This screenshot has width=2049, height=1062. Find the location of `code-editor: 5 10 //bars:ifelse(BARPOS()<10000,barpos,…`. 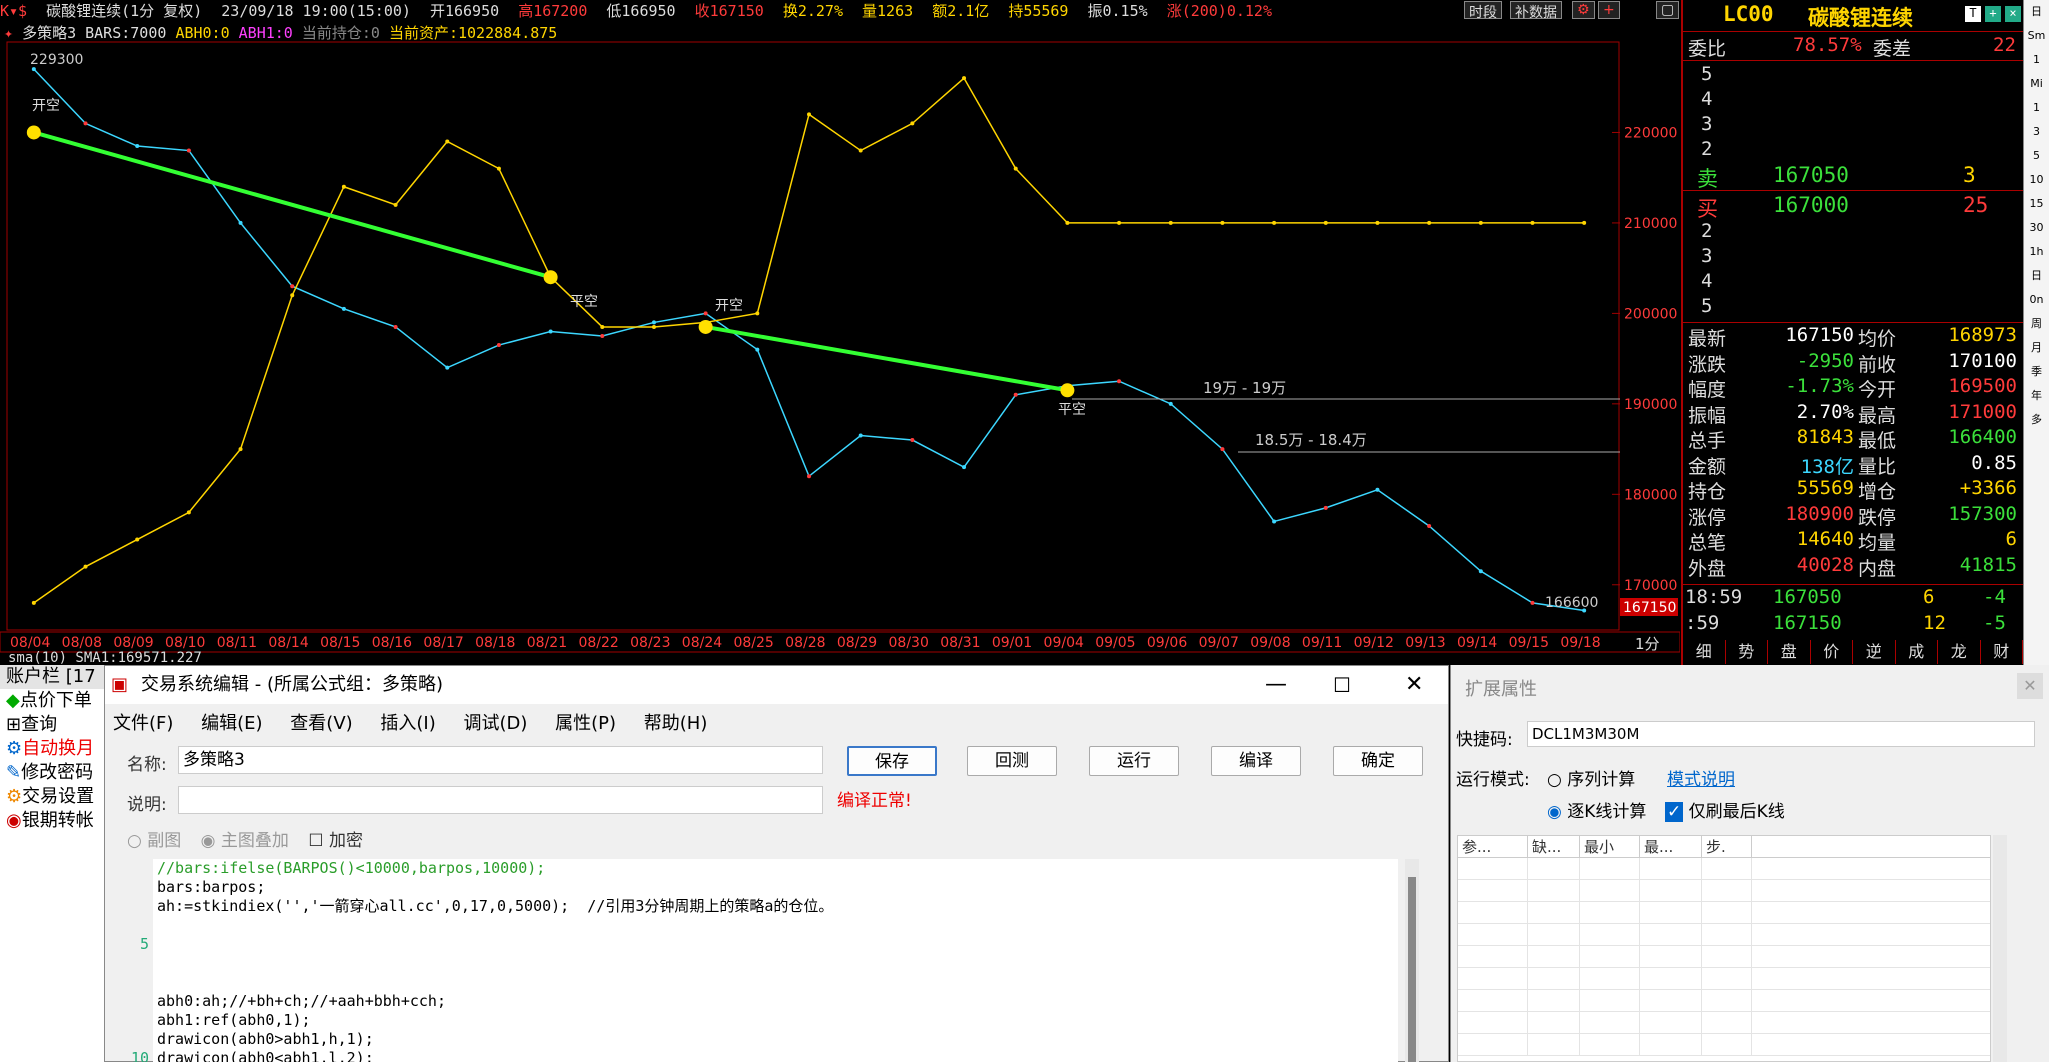

code-editor: 5 10 //bars:ifelse(BARPOS()<10000,barpos,… is located at coordinates (764, 960).